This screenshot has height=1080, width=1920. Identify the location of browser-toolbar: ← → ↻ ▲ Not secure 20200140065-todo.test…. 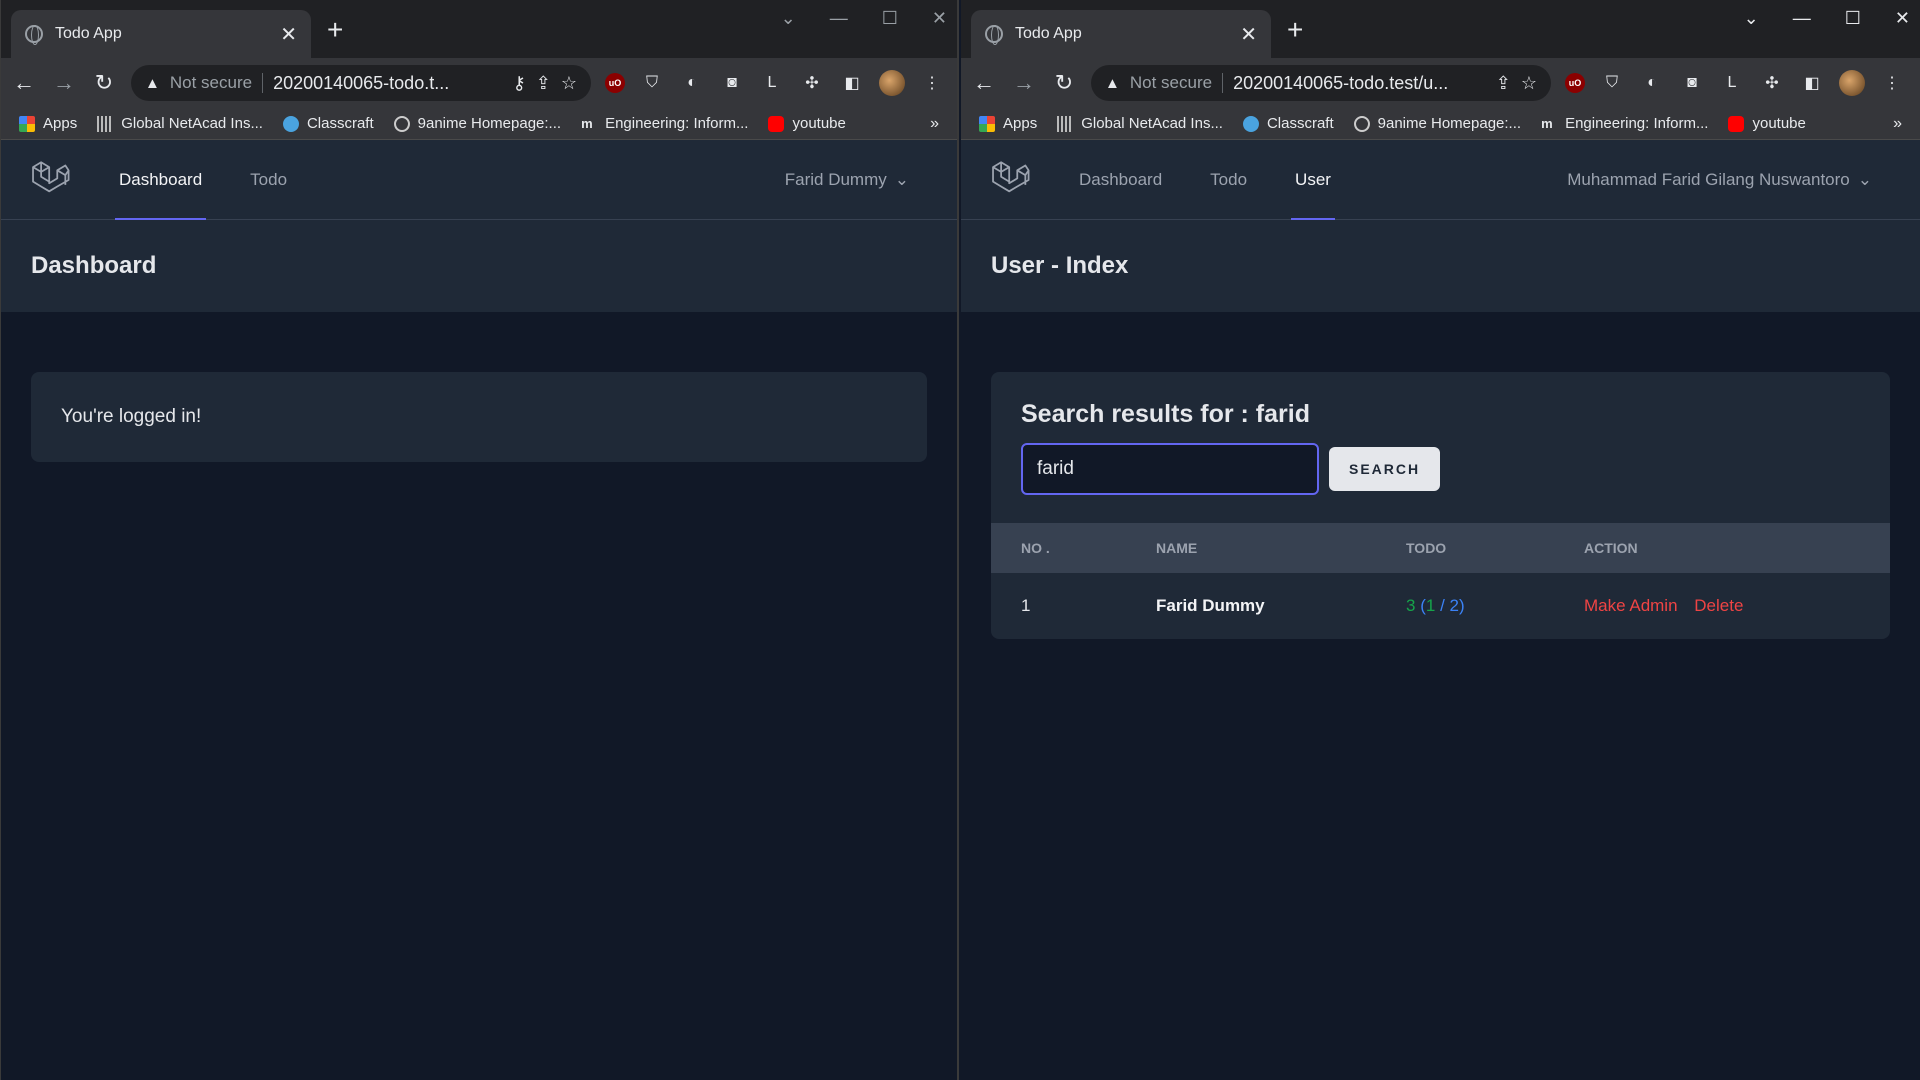
(1440, 83).